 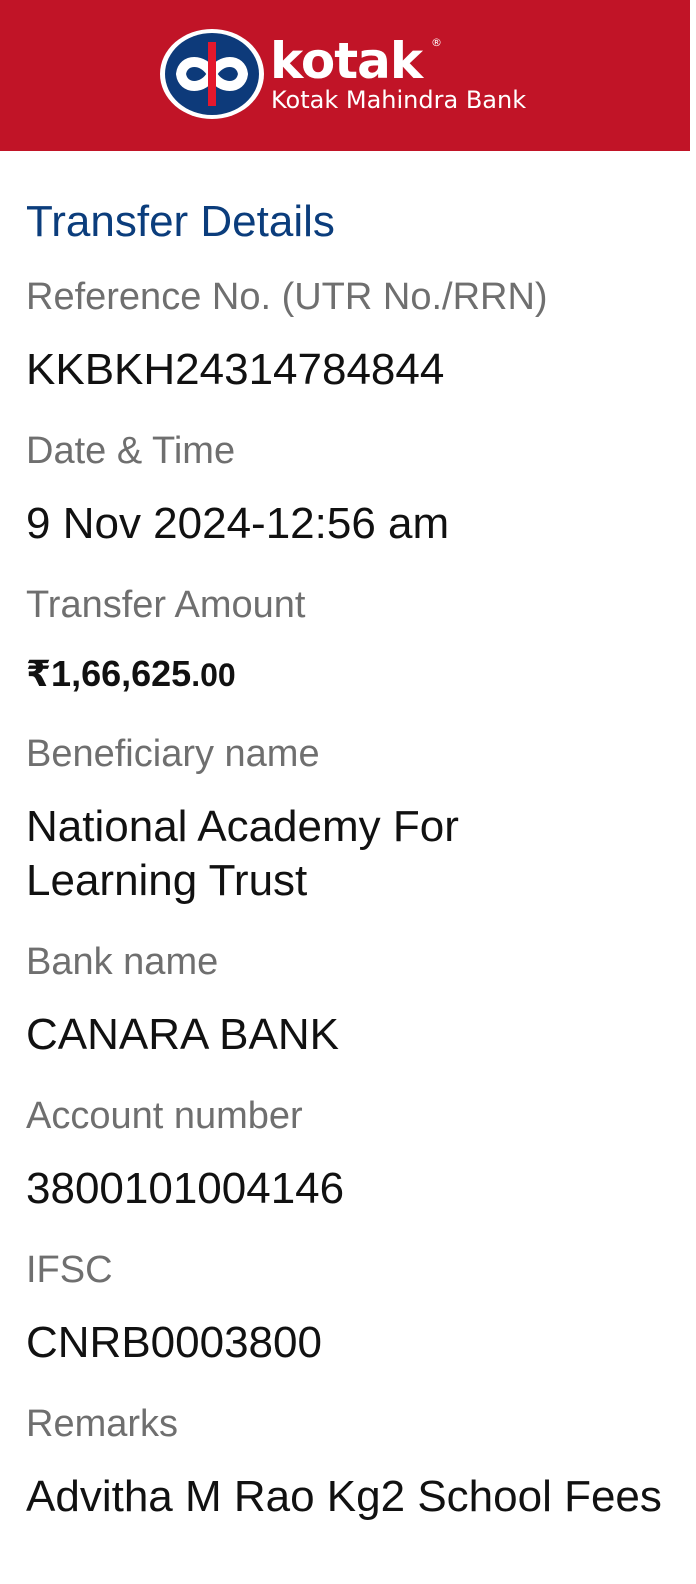 What do you see at coordinates (185, 1188) in the screenshot?
I see `account-number-value: 3800101004146` at bounding box center [185, 1188].